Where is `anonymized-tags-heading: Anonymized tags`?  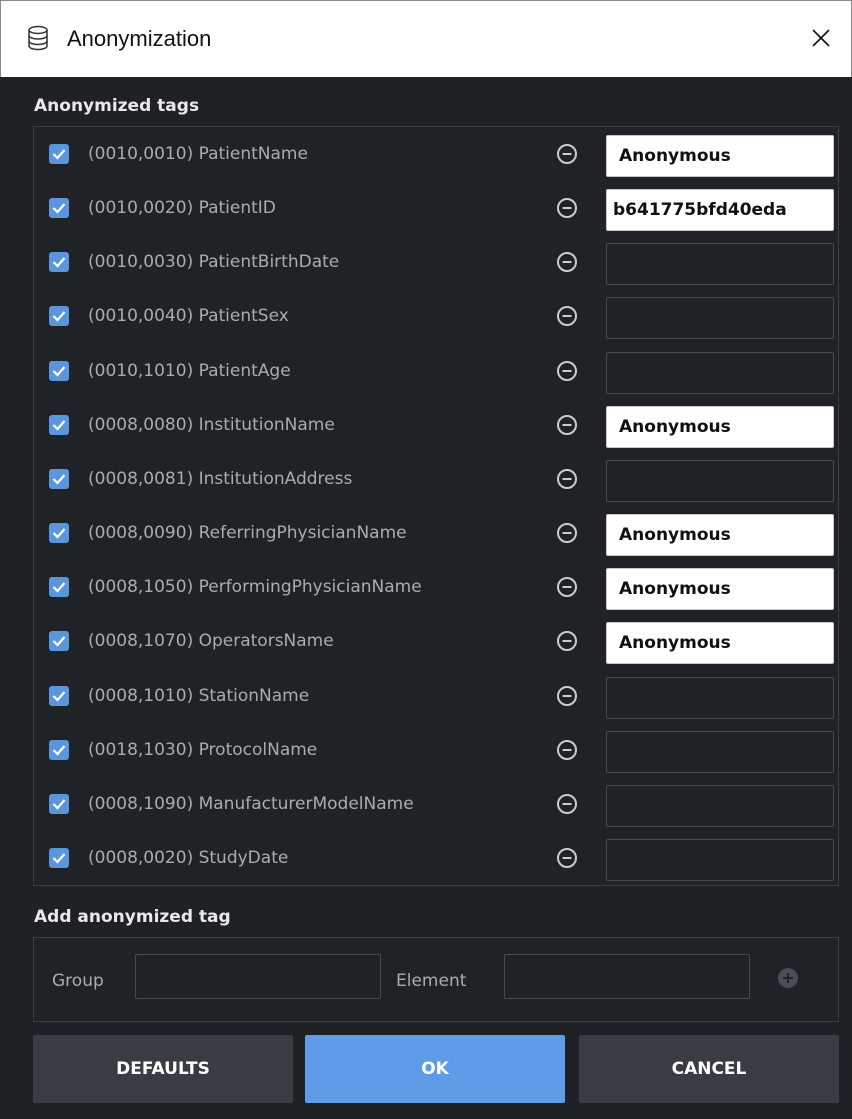
anonymized-tags-heading: Anonymized tags is located at coordinates (117, 106).